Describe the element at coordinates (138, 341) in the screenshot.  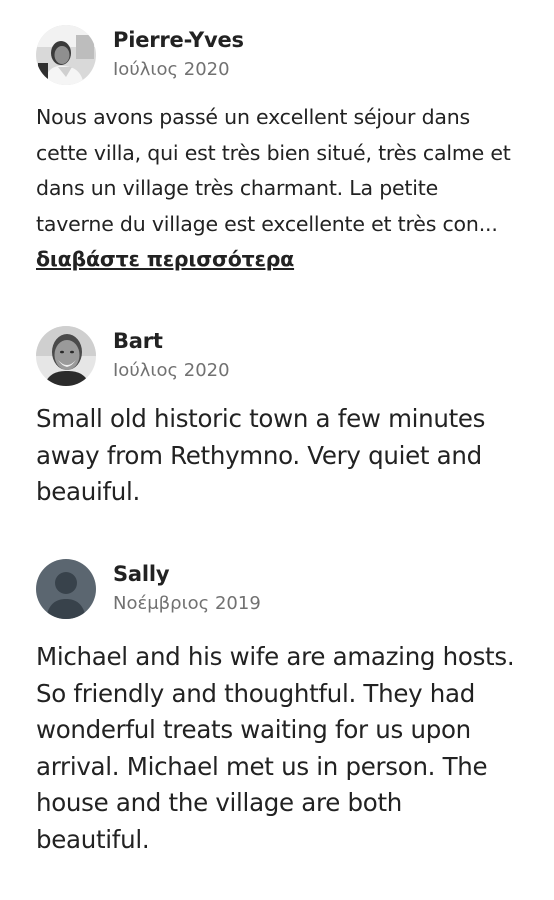
I see `review-author: Bart` at that location.